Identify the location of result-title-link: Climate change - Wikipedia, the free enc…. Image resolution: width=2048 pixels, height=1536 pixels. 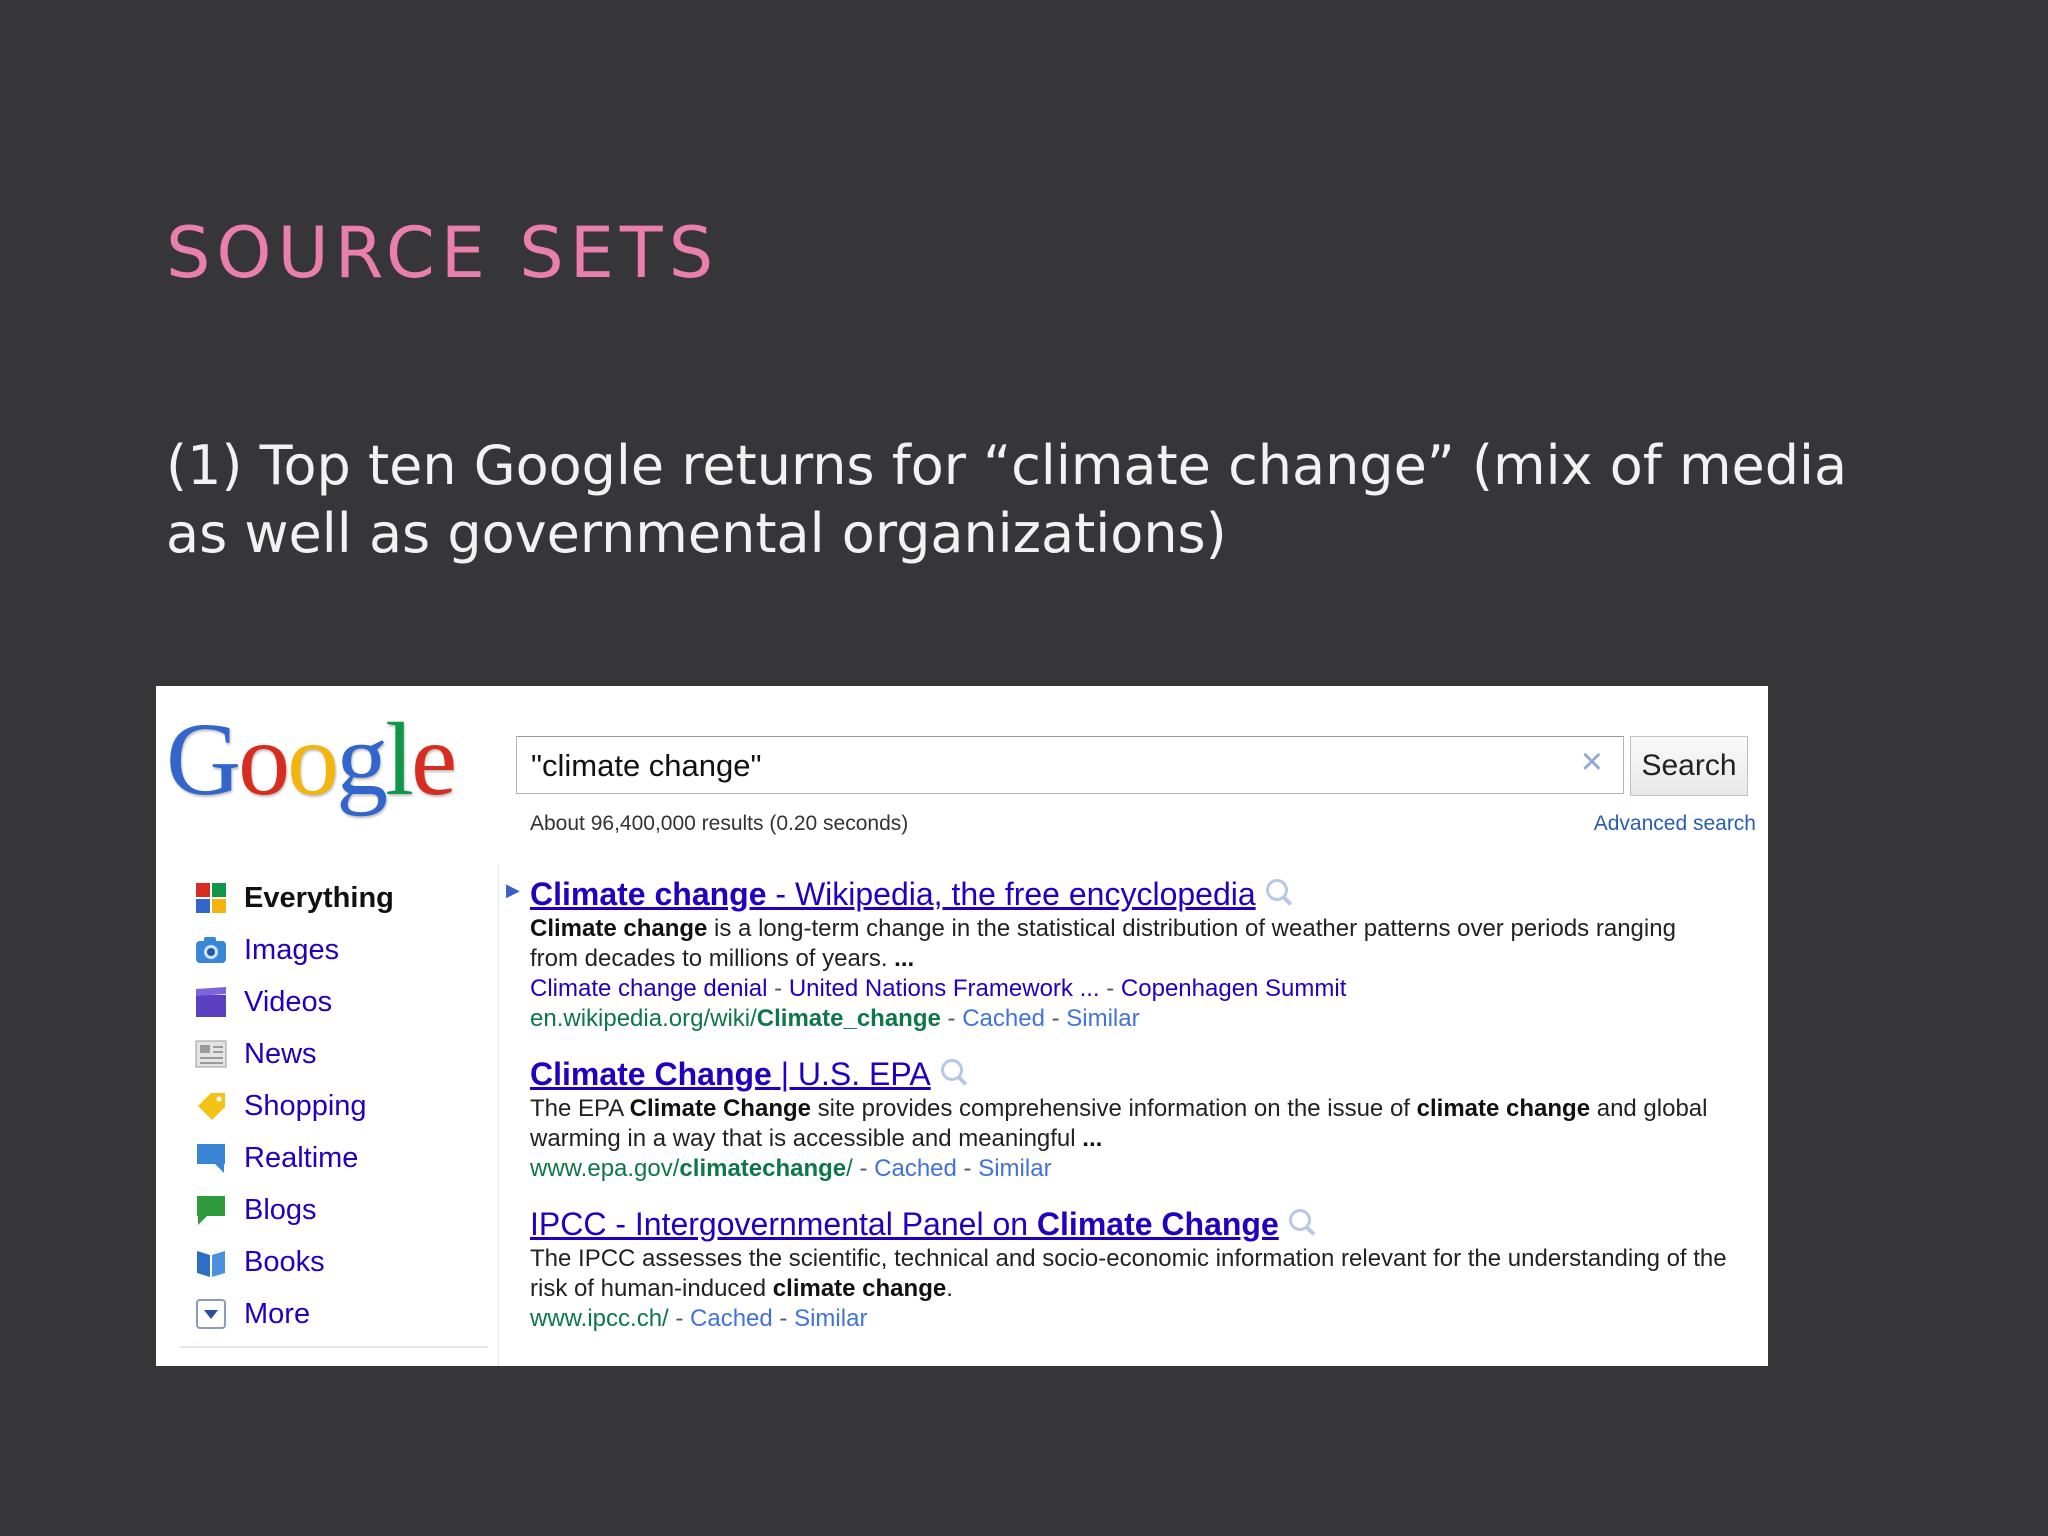
(893, 894).